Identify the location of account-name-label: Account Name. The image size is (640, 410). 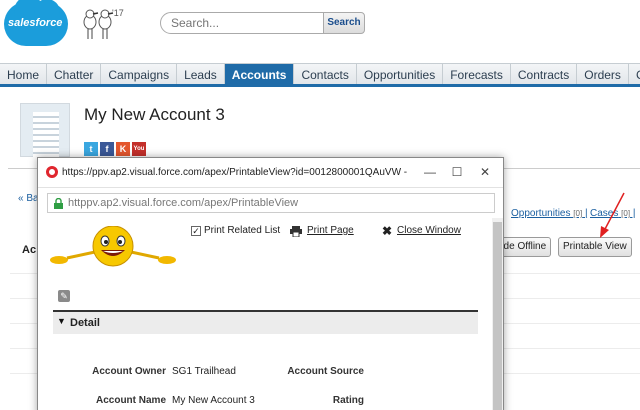
(130, 400).